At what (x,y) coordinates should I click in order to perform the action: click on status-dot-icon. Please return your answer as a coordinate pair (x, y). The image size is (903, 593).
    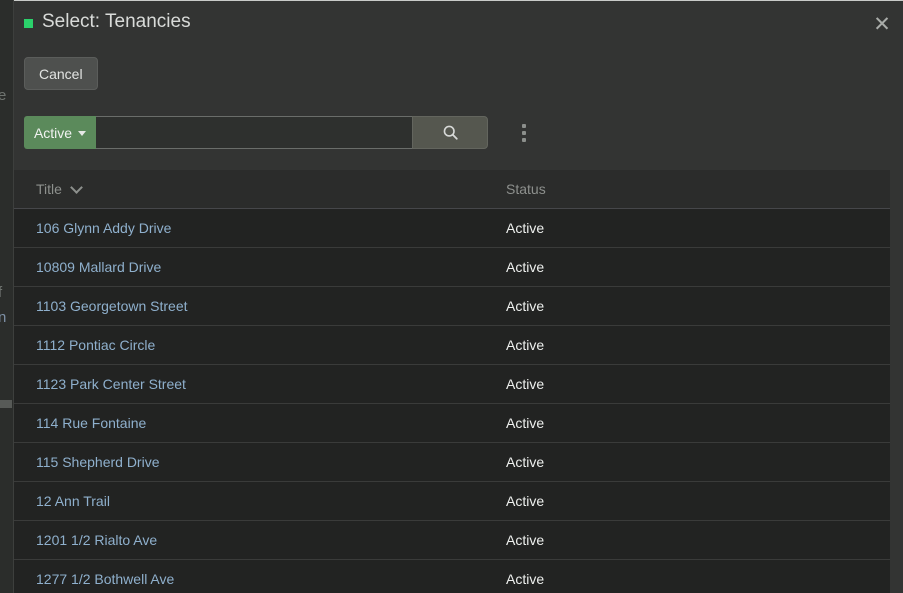
    Looking at the image, I should click on (28, 23).